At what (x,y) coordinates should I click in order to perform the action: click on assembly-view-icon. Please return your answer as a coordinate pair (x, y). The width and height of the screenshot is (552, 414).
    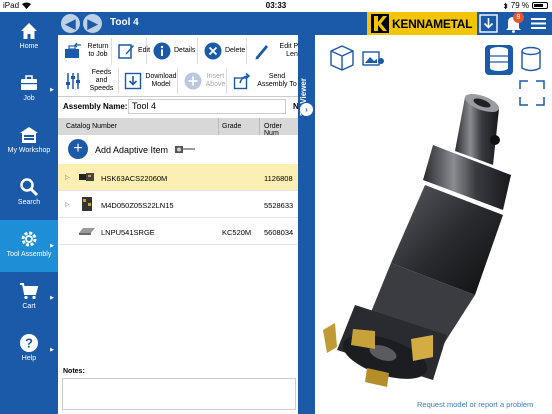
    Looking at the image, I should click on (499, 60).